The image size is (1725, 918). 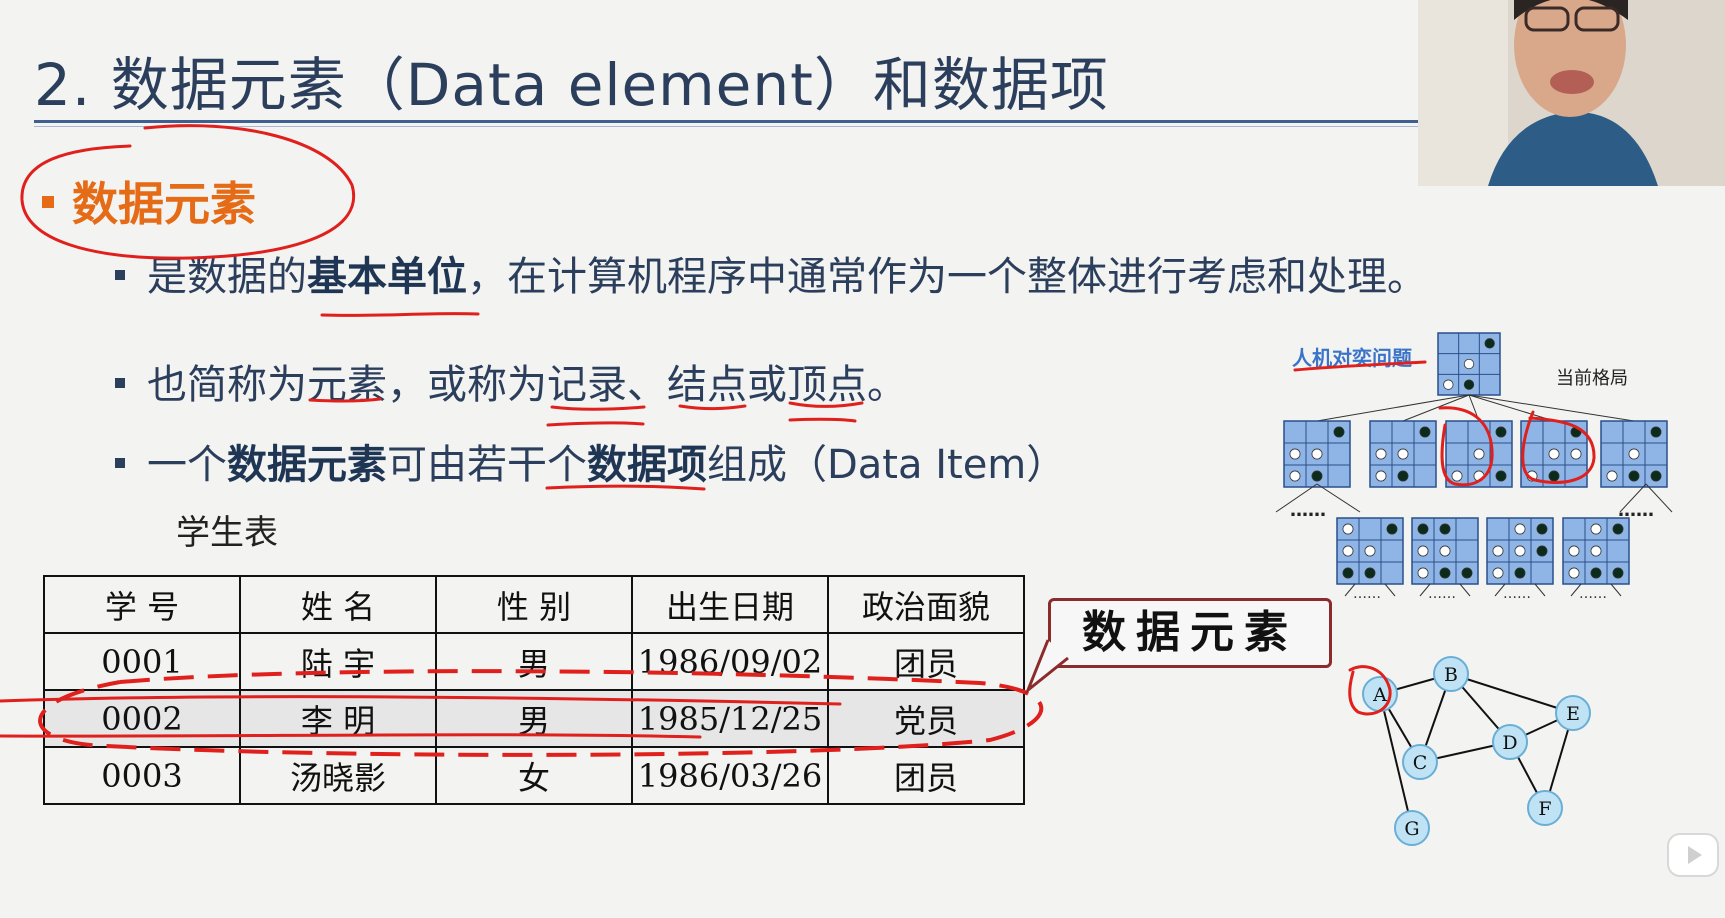 What do you see at coordinates (1512, 693) in the screenshot?
I see `graph-edge` at bounding box center [1512, 693].